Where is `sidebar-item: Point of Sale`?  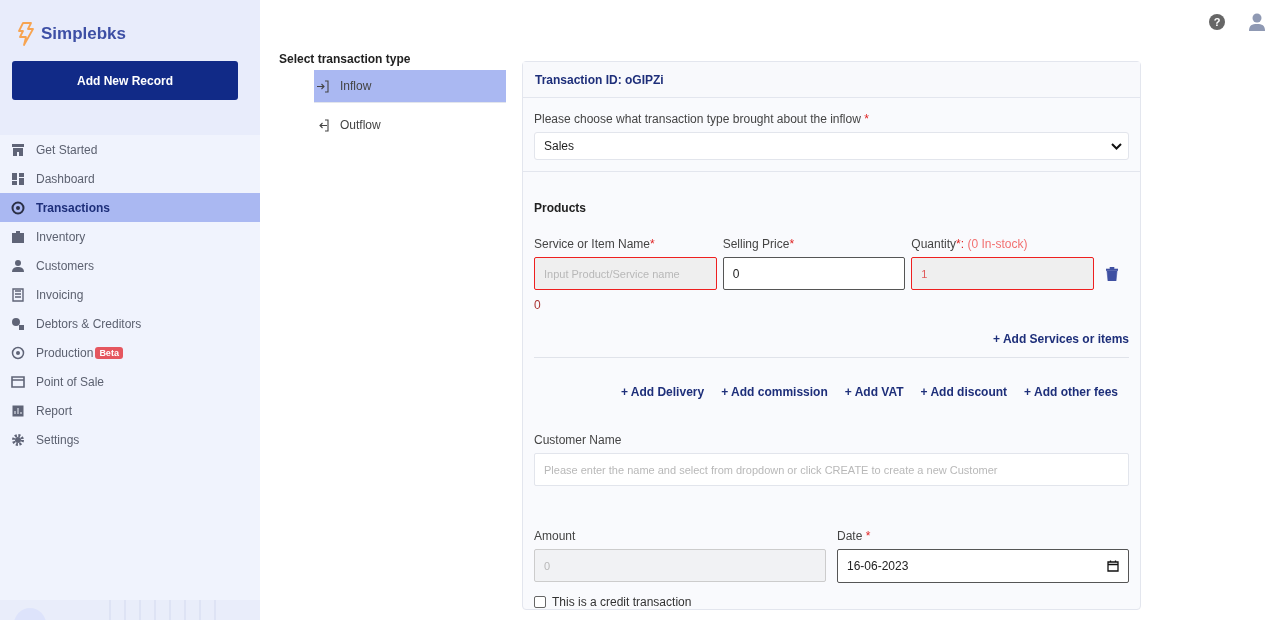
sidebar-item: Point of Sale is located at coordinates (130, 381).